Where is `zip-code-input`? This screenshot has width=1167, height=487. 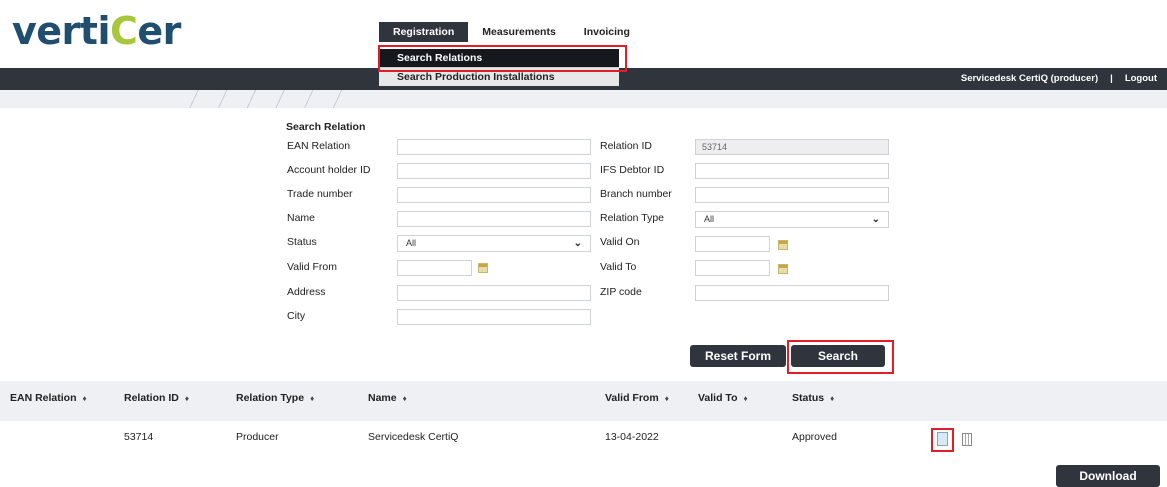 zip-code-input is located at coordinates (792, 293).